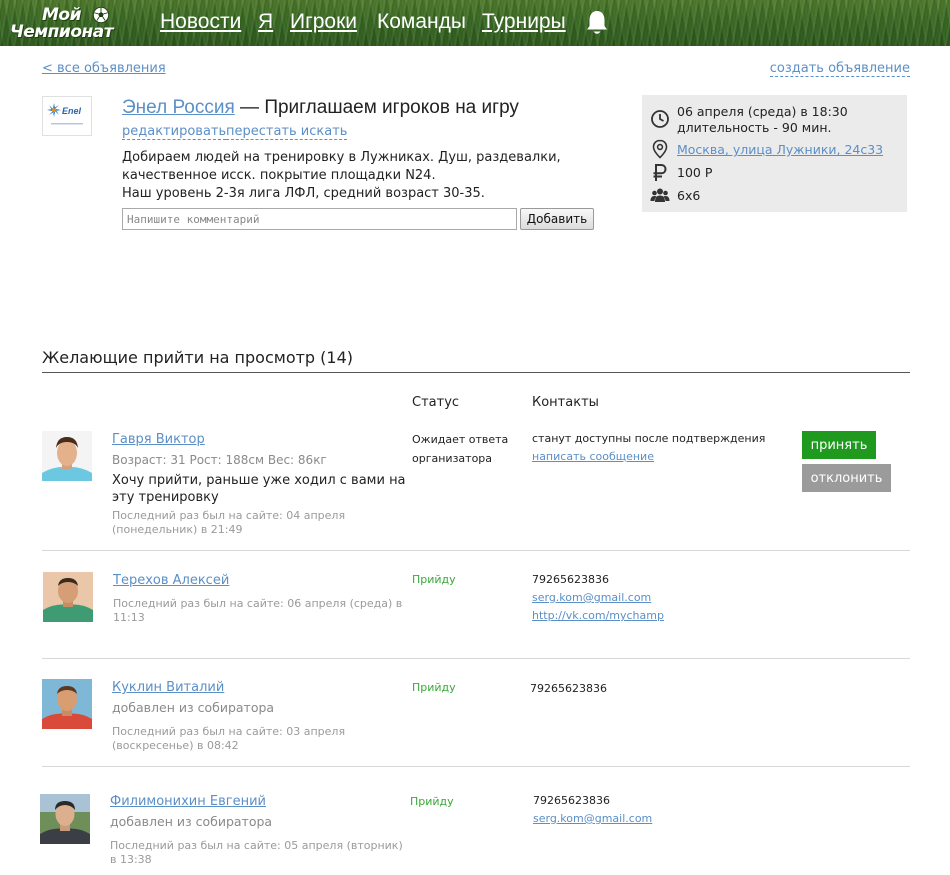 This screenshot has width=950, height=875. I want to click on edit-ad-link: редактировать, so click(174, 132).